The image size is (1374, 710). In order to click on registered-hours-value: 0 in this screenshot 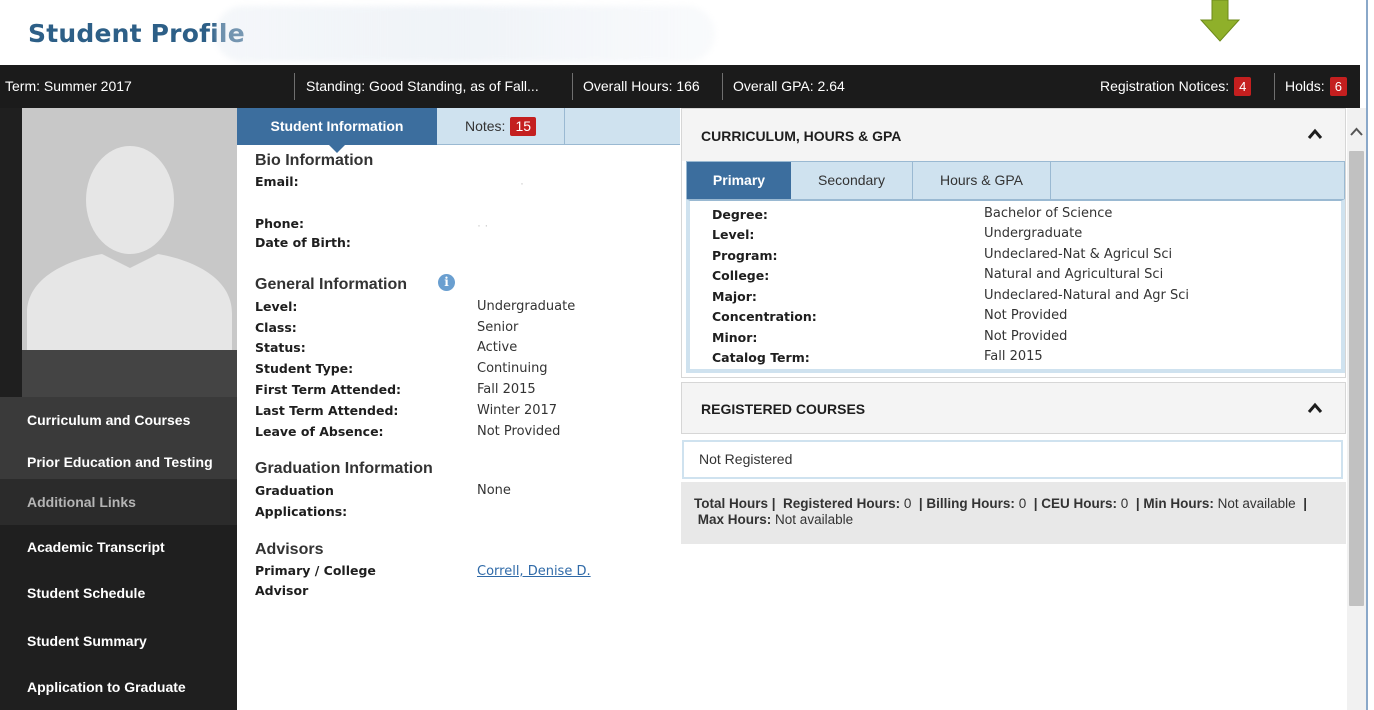, I will do `click(907, 503)`.